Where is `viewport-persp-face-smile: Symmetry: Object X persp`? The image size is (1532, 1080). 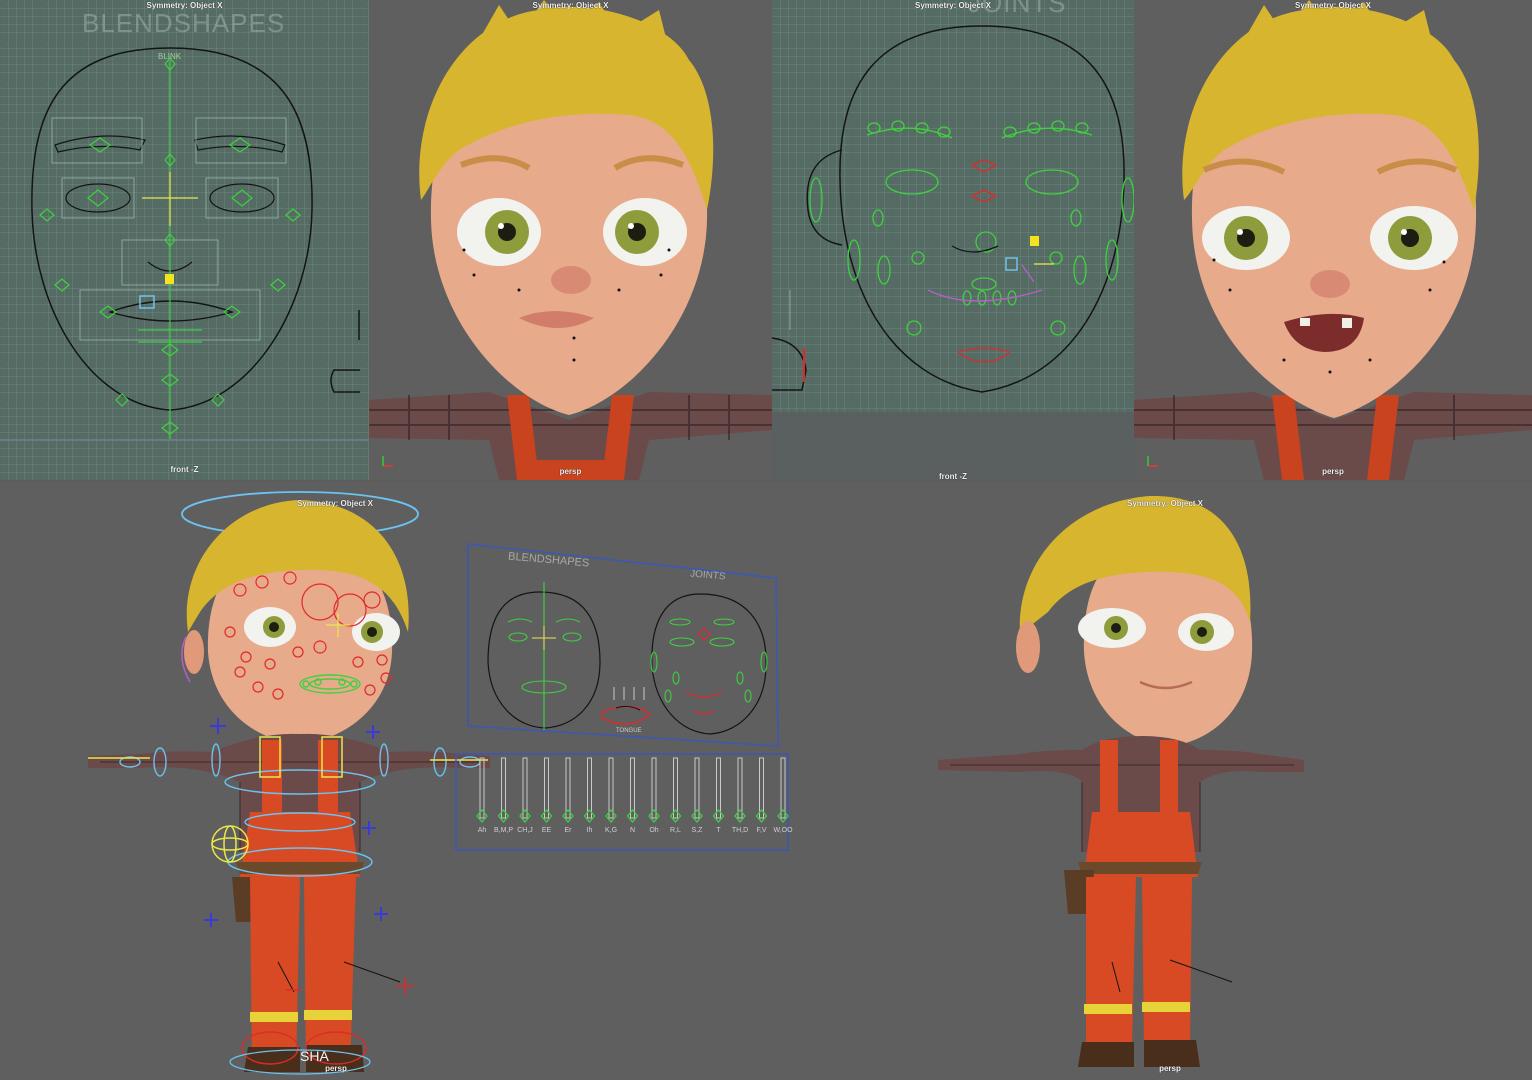
viewport-persp-face-smile: Symmetry: Object X persp is located at coordinates (1333, 240).